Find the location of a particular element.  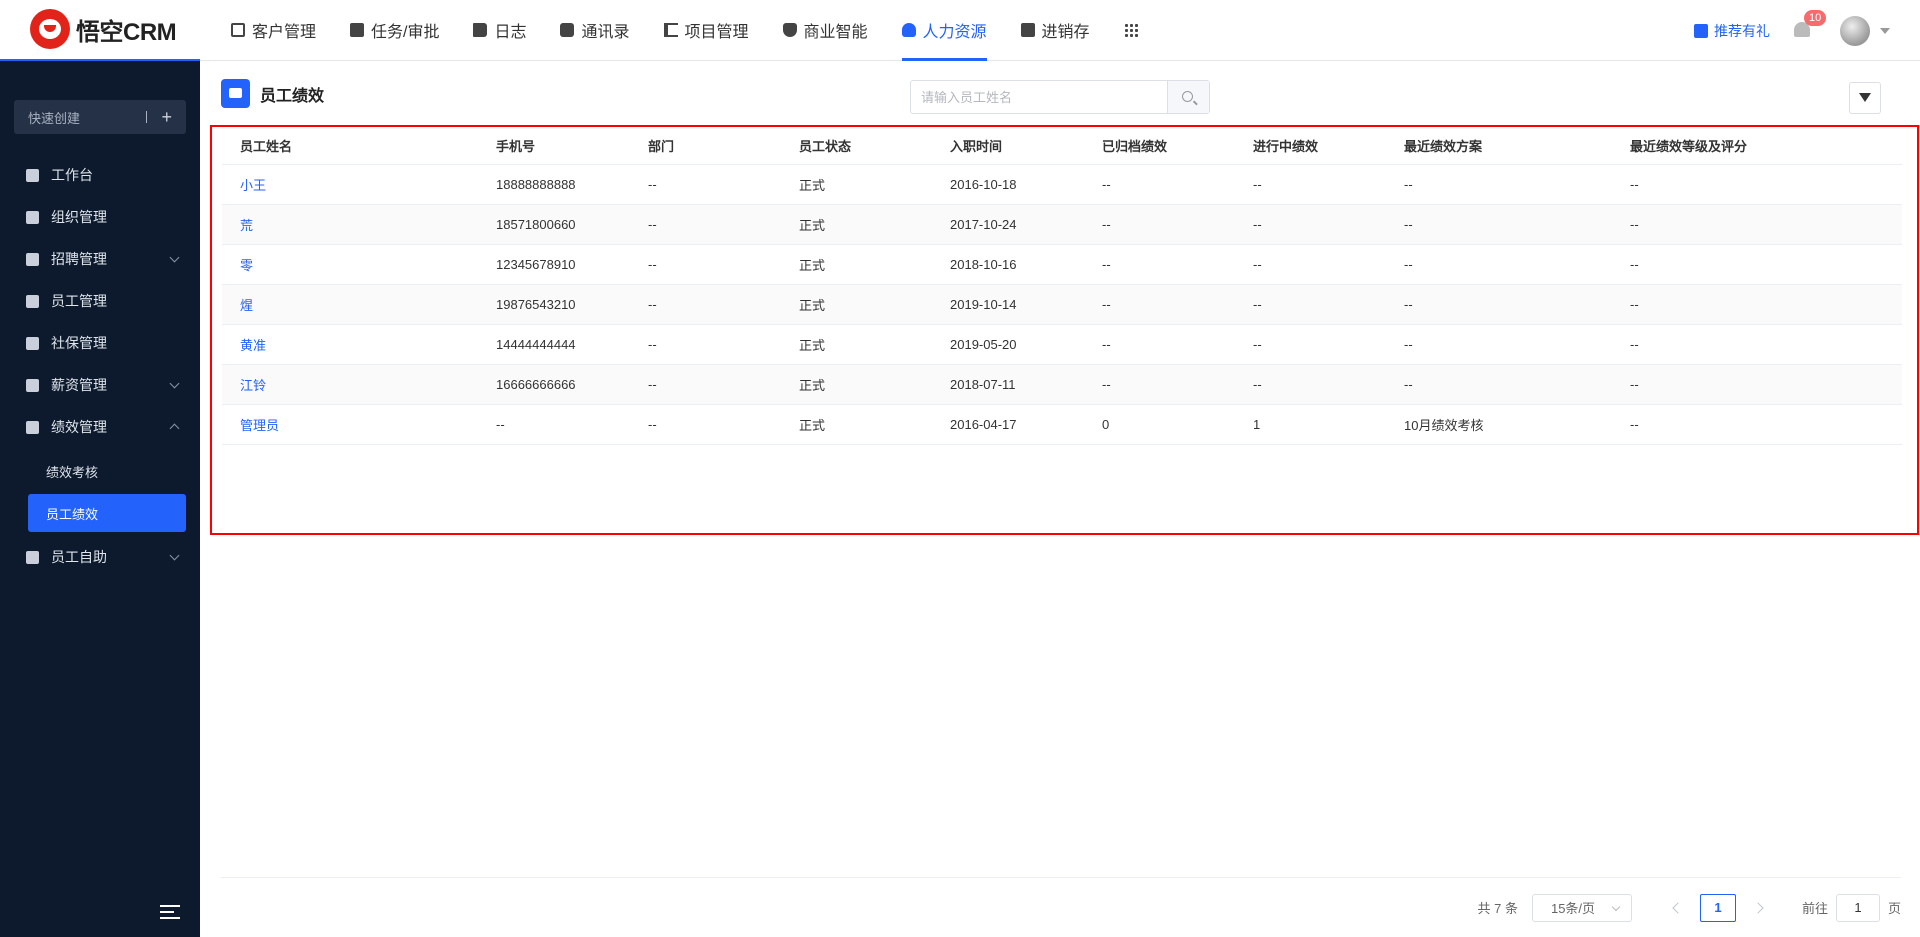

goto-label: 前往 is located at coordinates (1814, 908).